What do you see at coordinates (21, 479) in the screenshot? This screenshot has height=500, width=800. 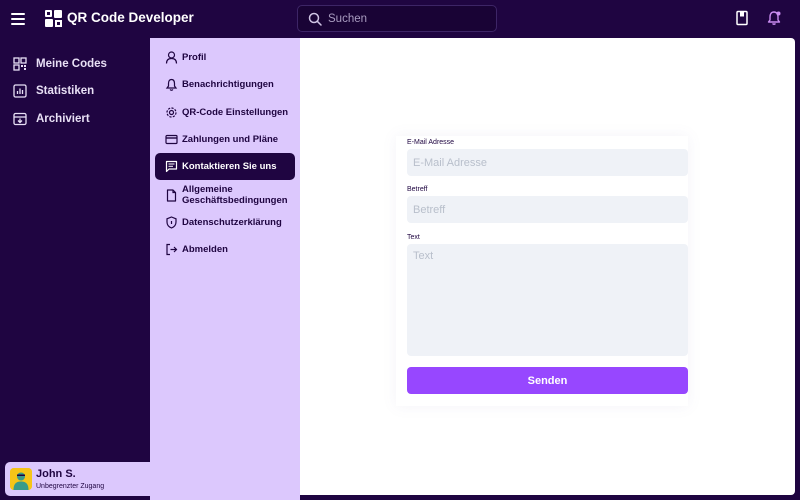 I see `avatar` at bounding box center [21, 479].